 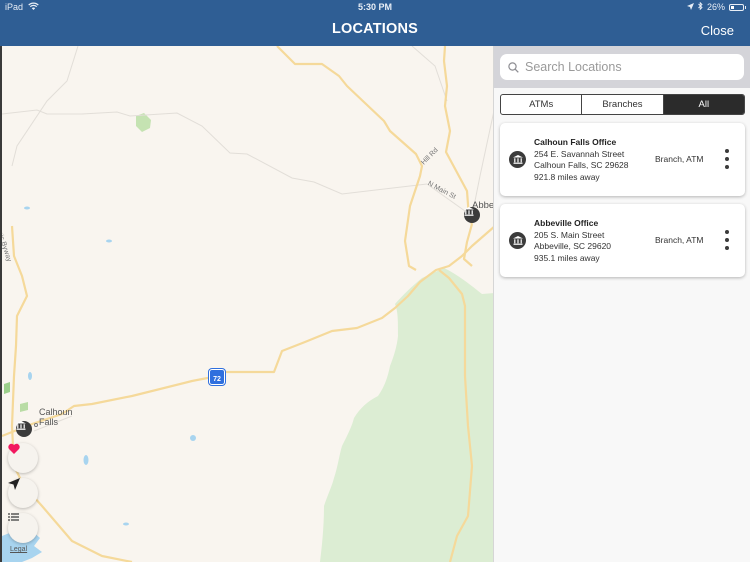 What do you see at coordinates (567, 257) in the screenshot?
I see `location-distance: 935.1 miles away` at bounding box center [567, 257].